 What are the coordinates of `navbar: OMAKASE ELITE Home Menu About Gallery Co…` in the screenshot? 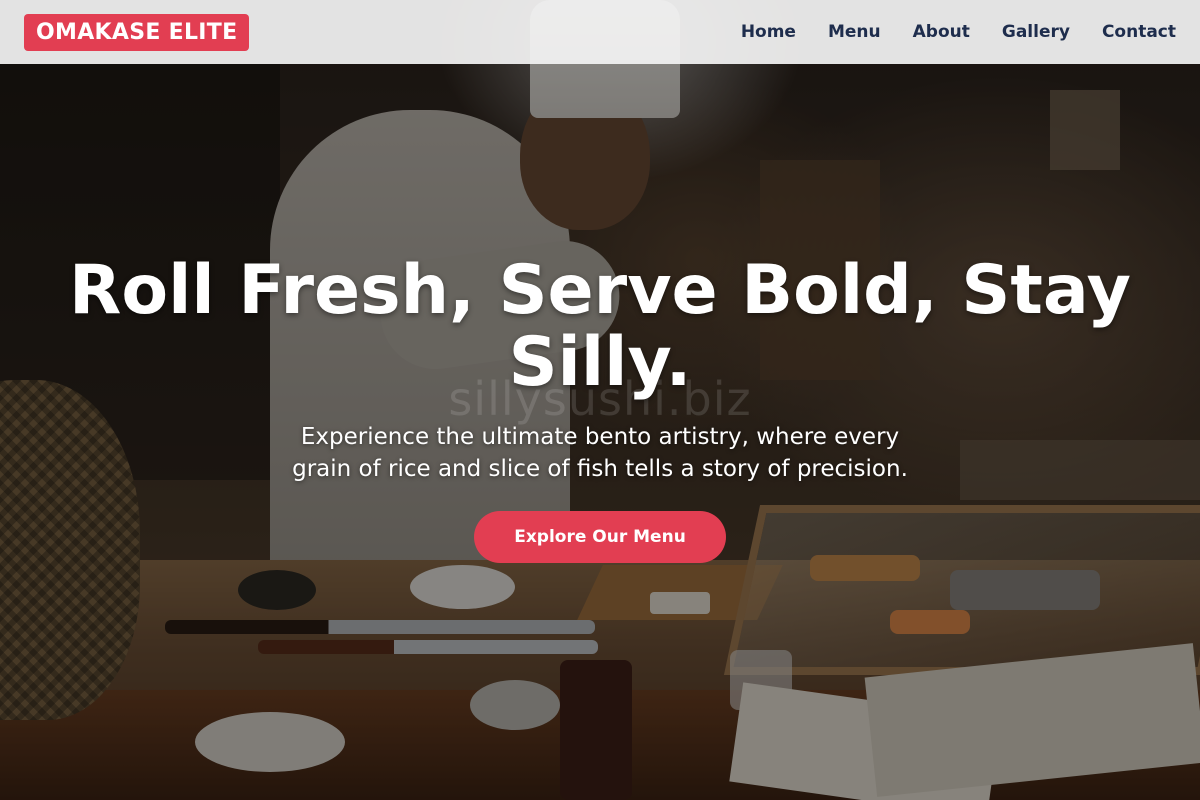 It's located at (600, 32).